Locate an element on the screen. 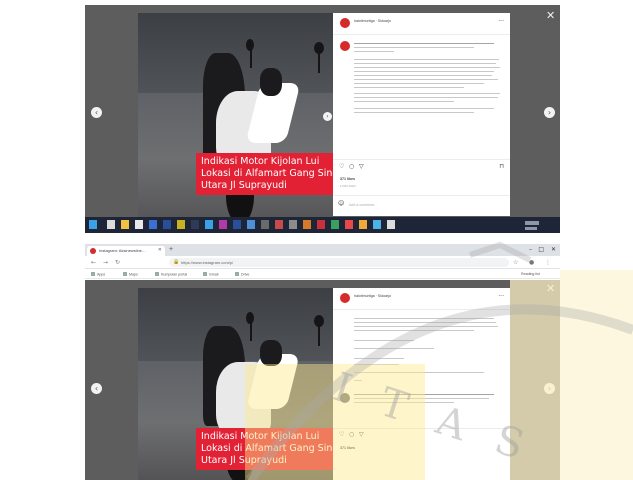  url-input: 🔒 https://www.instagram.com/p/ is located at coordinates (339, 262).